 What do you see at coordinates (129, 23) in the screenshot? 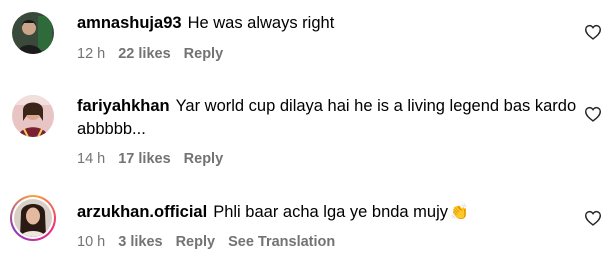
I see `comment-username: amnashuja93` at bounding box center [129, 23].